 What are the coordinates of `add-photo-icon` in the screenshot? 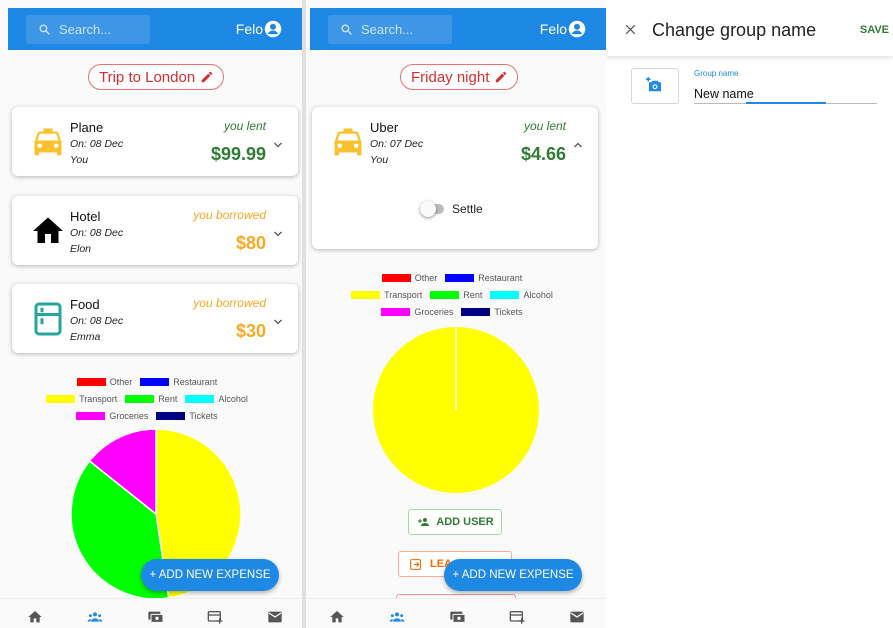 It's located at (653, 84).